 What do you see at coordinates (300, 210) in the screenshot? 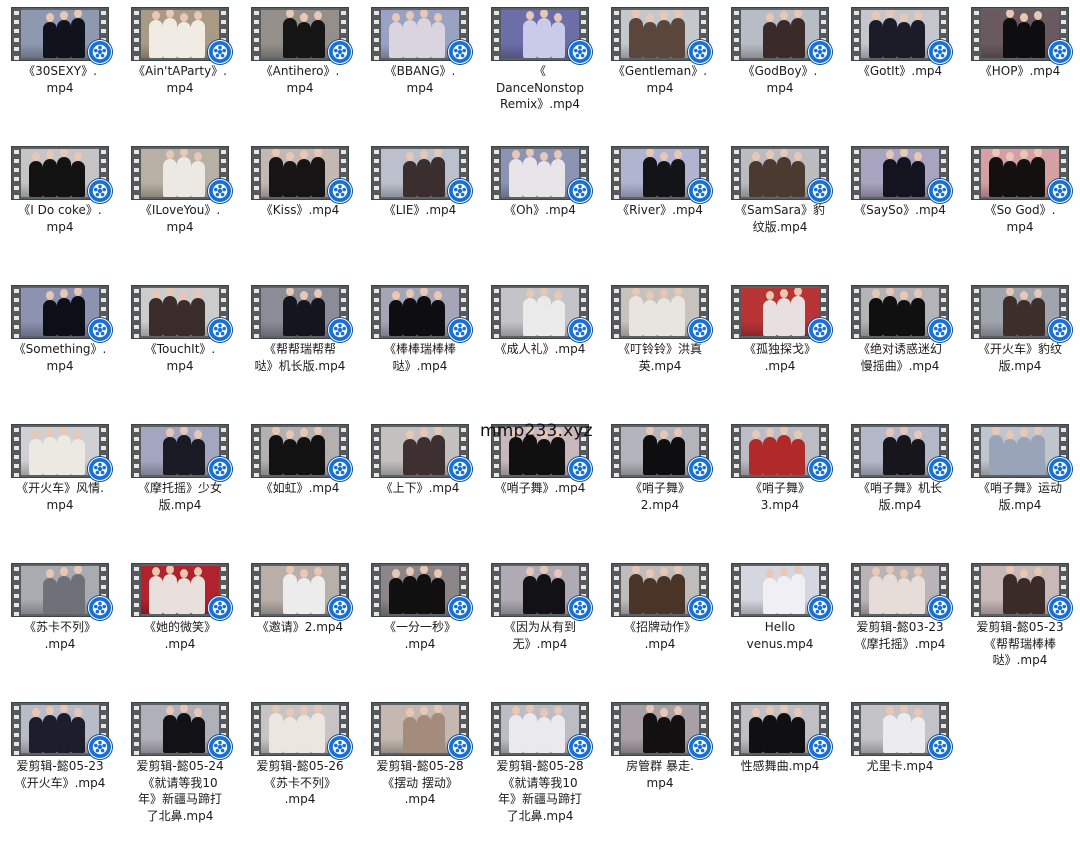
I see `file-name-line: 《Kiss》.mp4` at bounding box center [300, 210].